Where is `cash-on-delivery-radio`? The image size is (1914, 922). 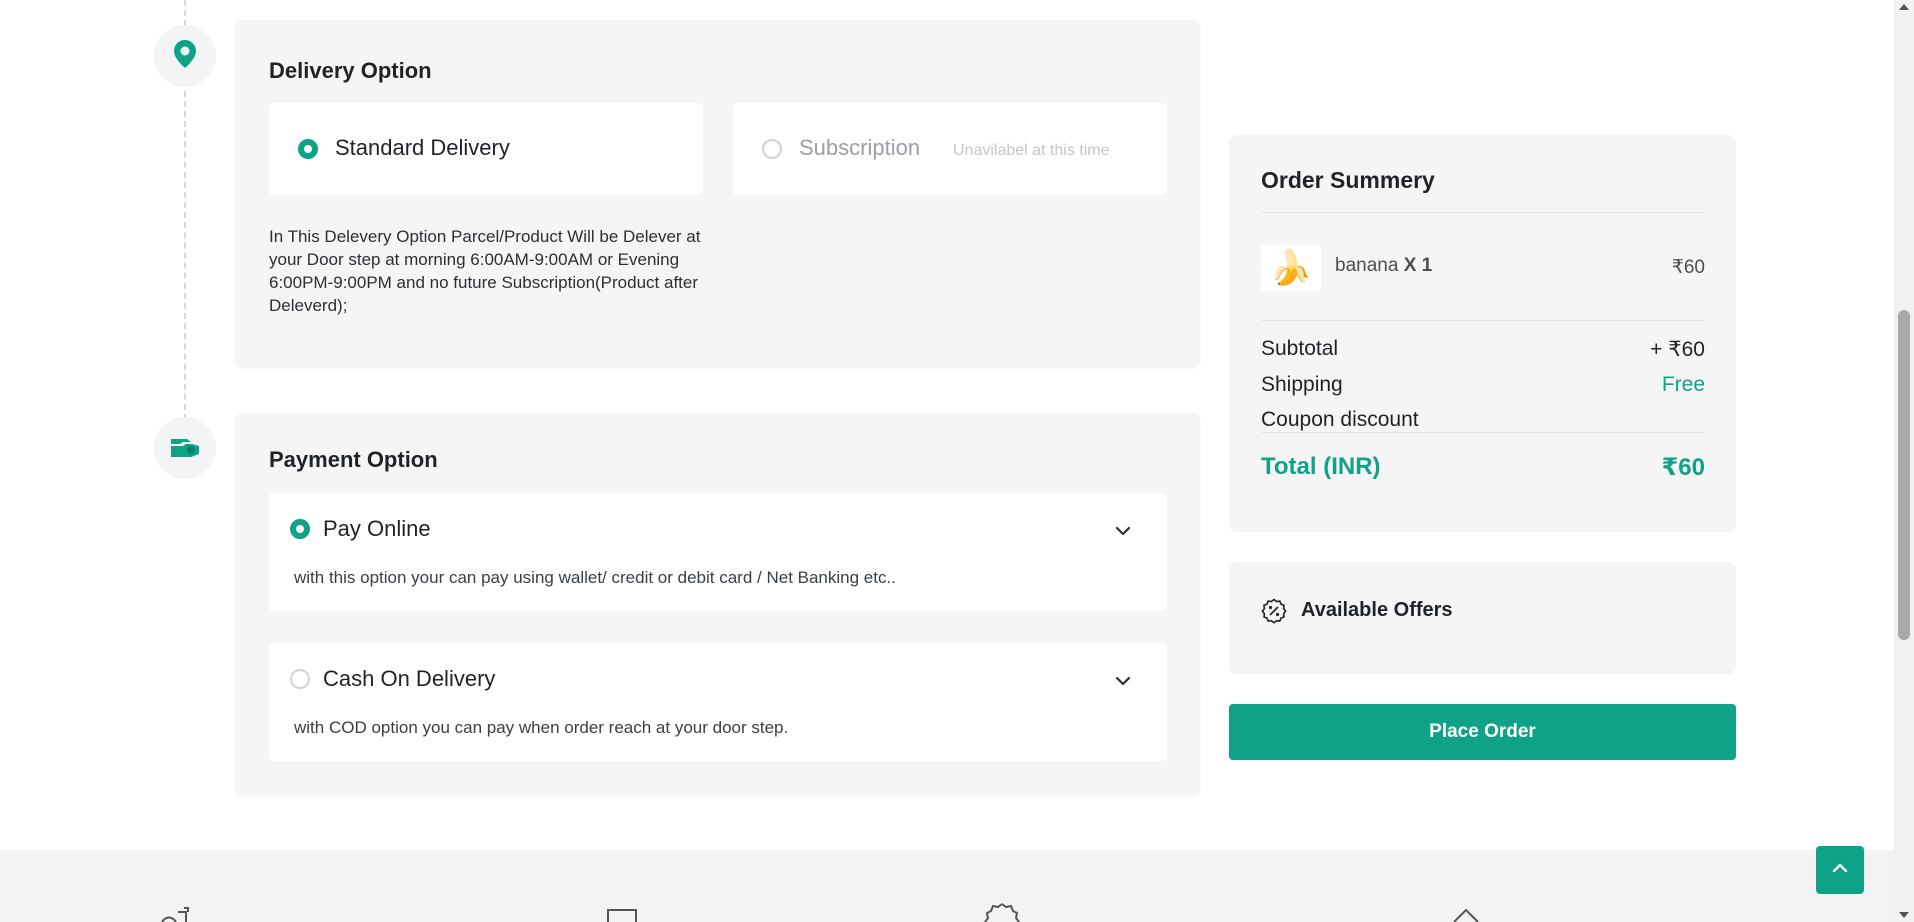 cash-on-delivery-radio is located at coordinates (300, 679).